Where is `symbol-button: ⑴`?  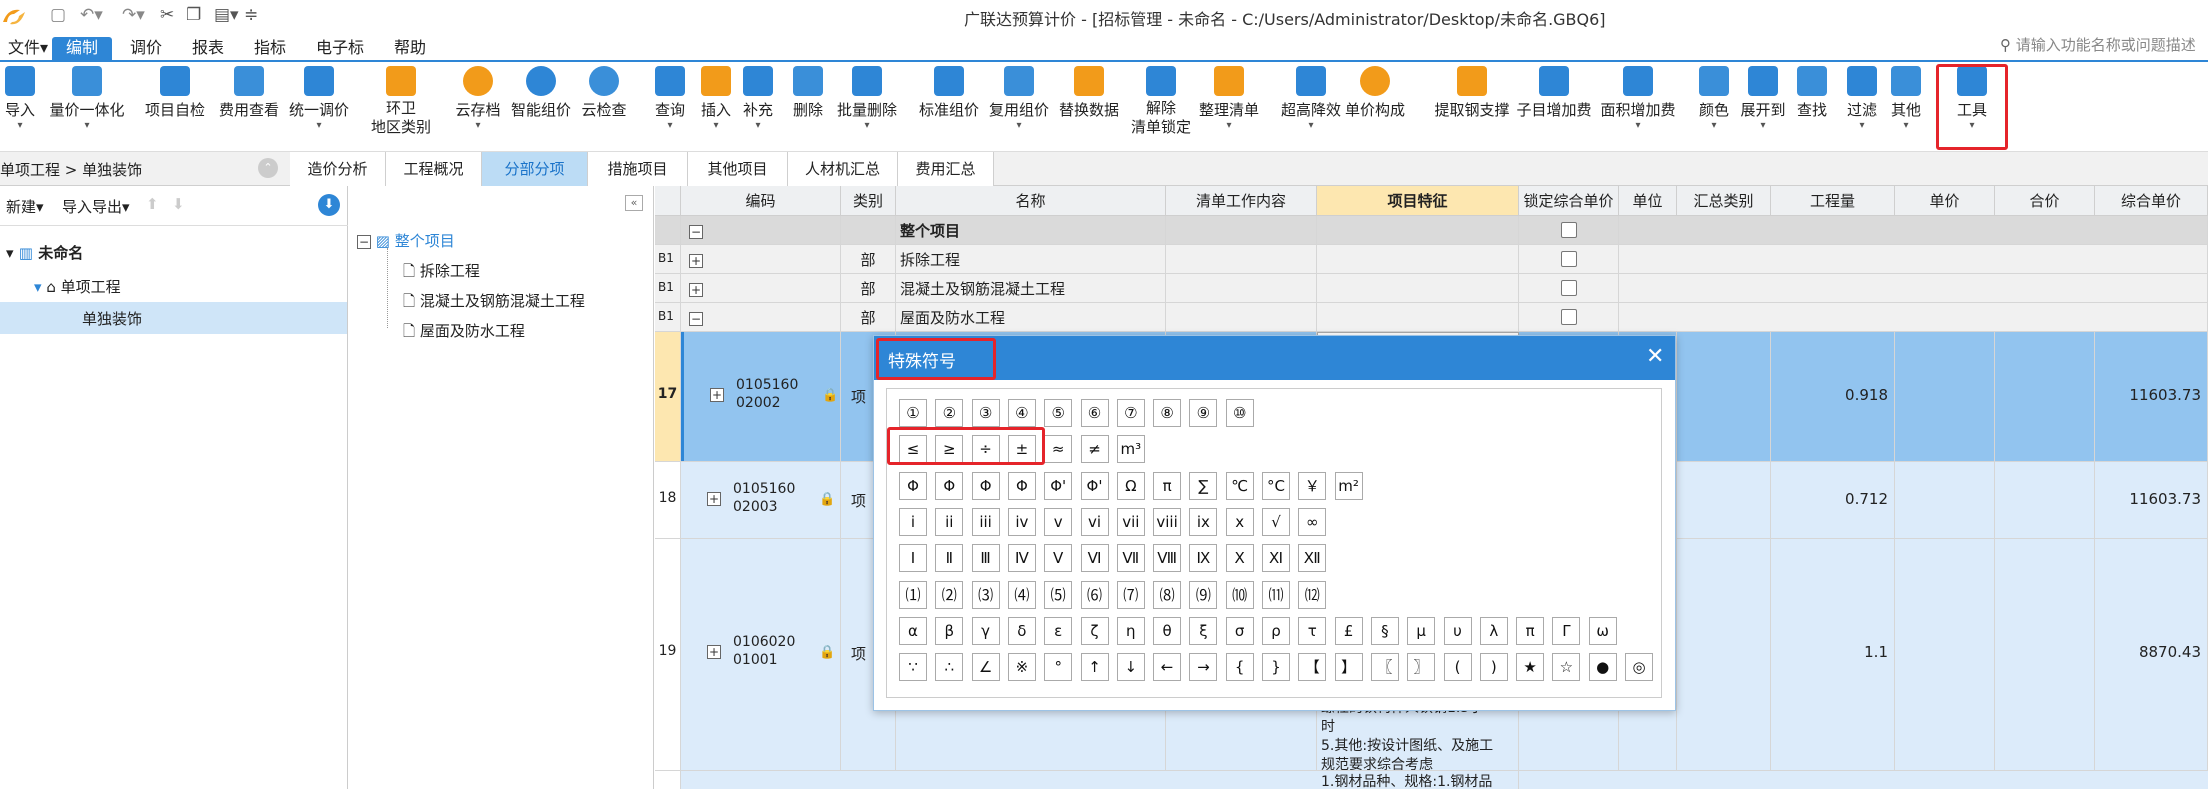 symbol-button: ⑴ is located at coordinates (913, 594).